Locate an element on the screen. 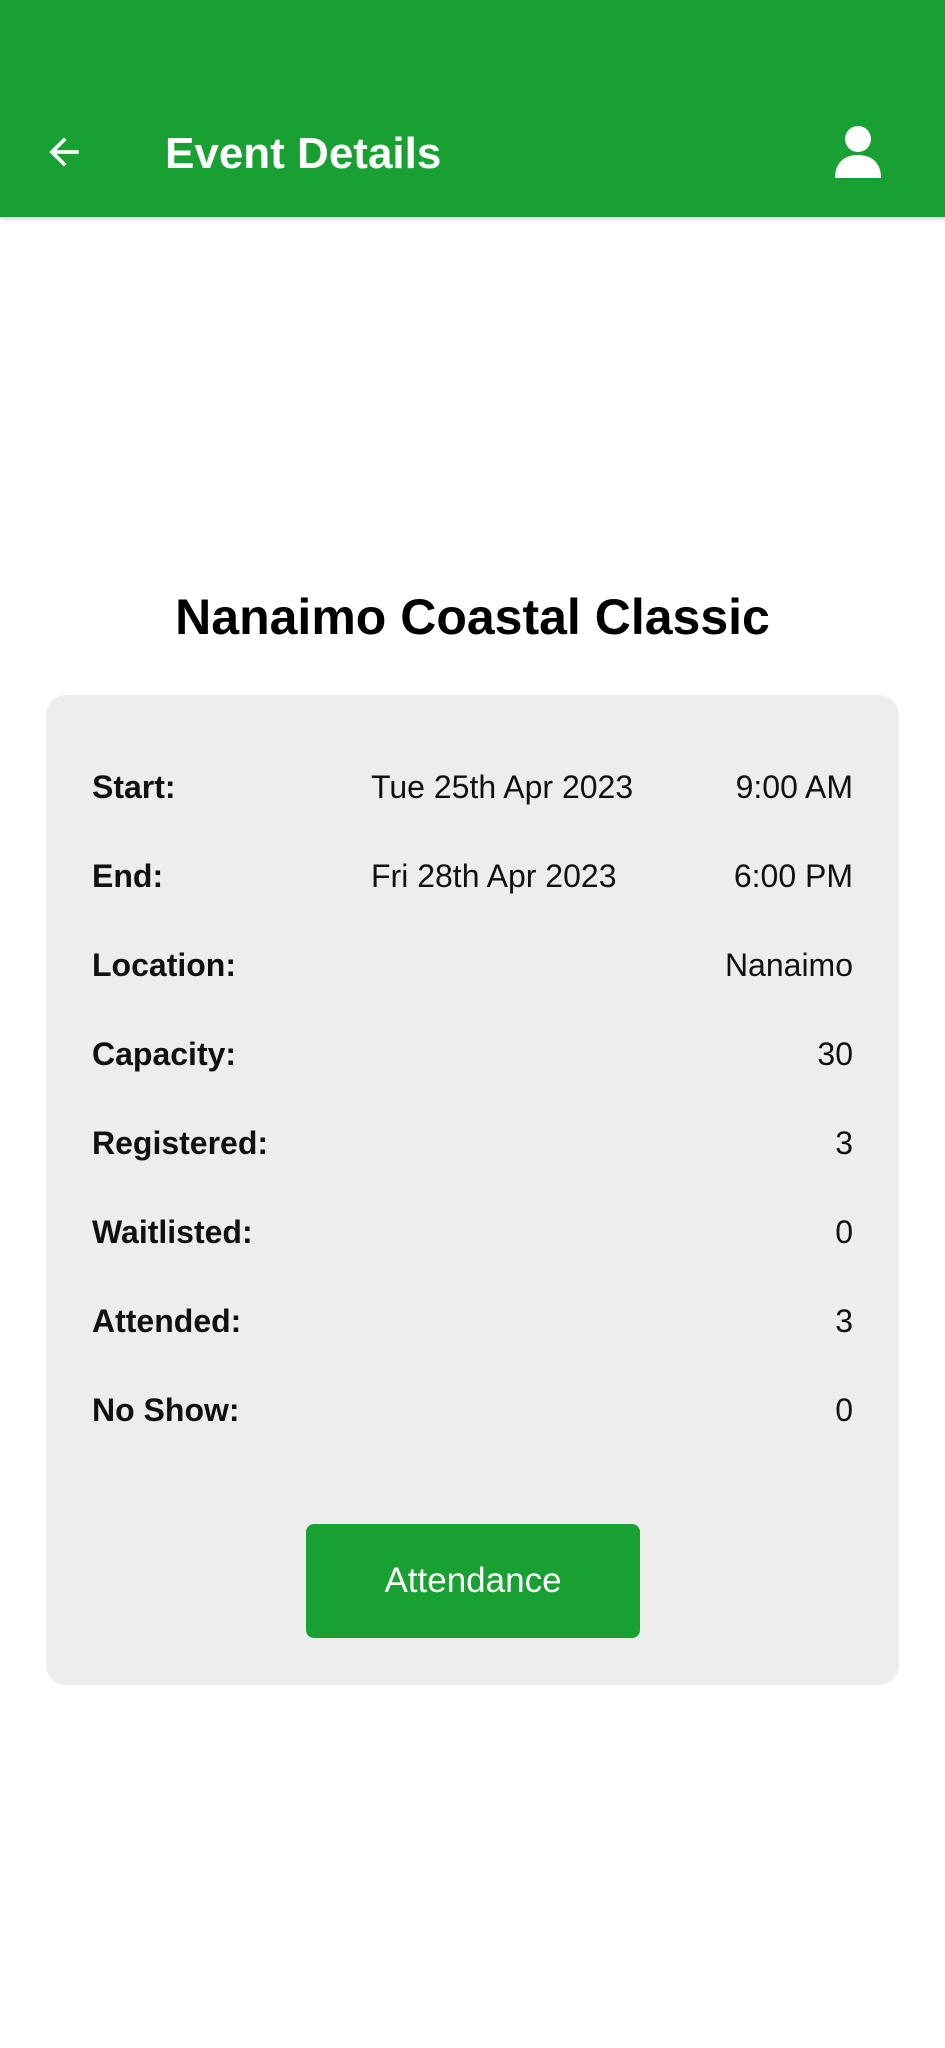 This screenshot has width=945, height=2048. start-date: Tue 25th Apr 2023 is located at coordinates (502, 787).